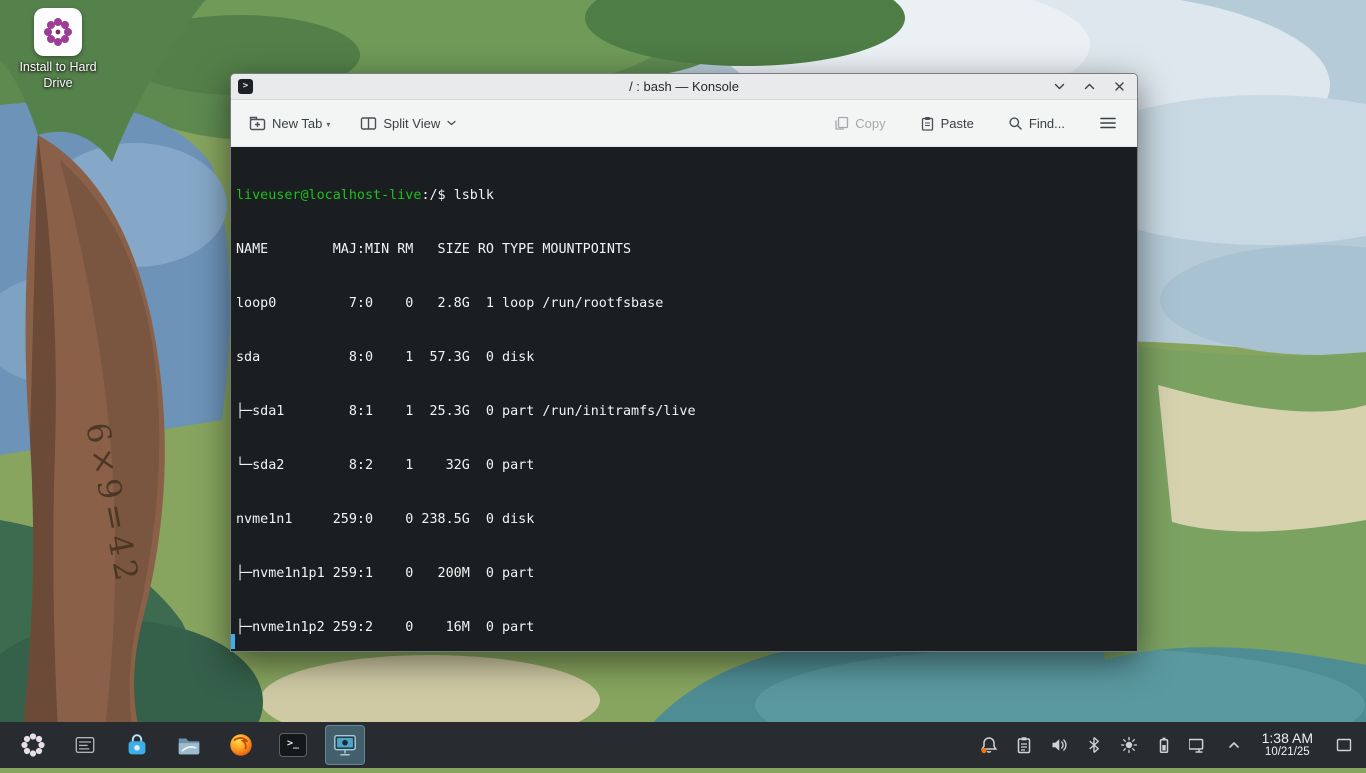  What do you see at coordinates (434, 249) in the screenshot?
I see `lsblk-header-row: NAME MAJ:MIN RM SIZE RO TYPE MOUNTPOINTS` at bounding box center [434, 249].